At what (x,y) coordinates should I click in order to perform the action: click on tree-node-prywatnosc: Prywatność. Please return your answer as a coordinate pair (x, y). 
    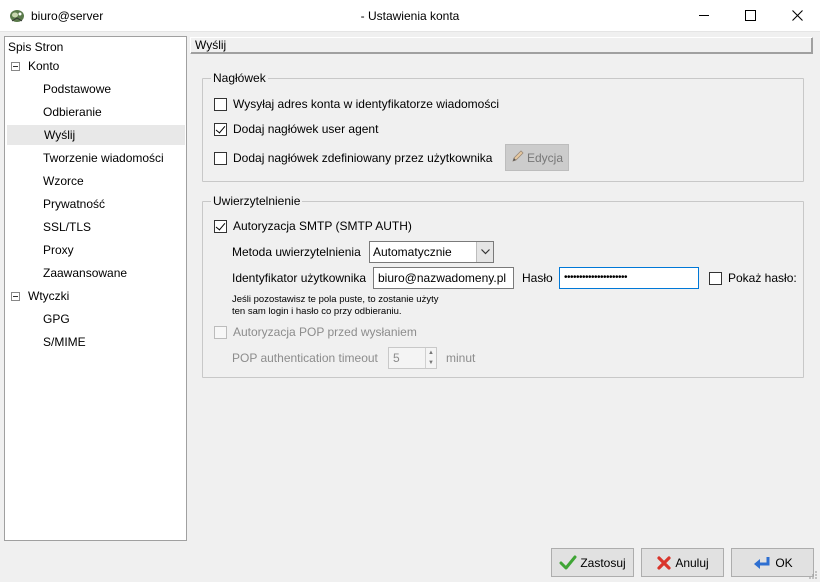
    Looking at the image, I should click on (74, 204).